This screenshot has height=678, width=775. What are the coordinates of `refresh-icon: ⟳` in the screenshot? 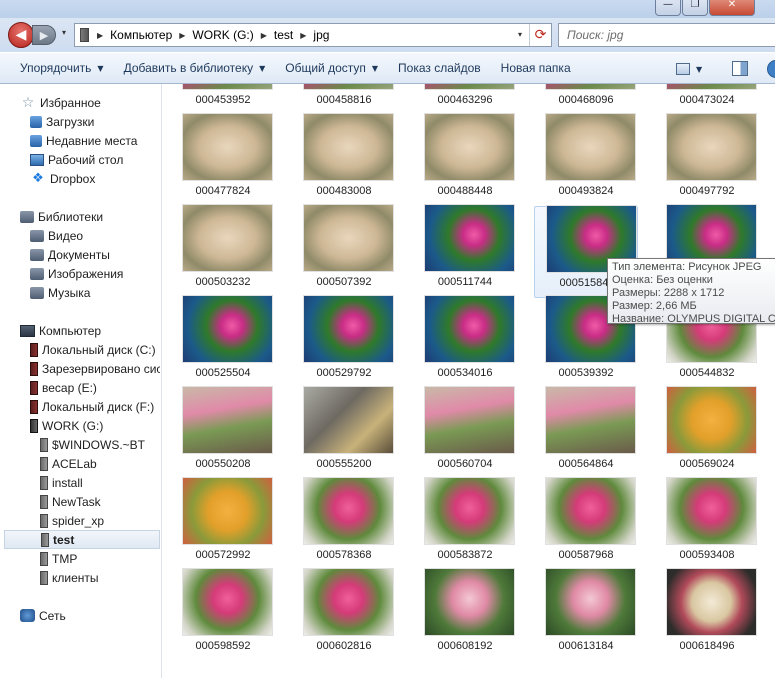 It's located at (540, 35).